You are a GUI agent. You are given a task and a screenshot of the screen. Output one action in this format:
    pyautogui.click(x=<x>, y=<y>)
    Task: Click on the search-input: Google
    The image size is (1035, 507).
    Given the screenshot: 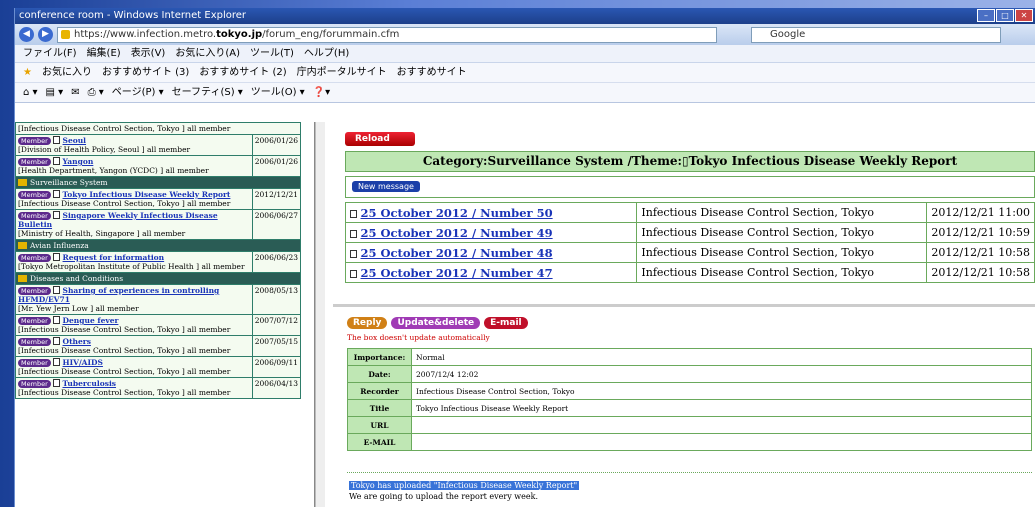 What is the action you would take?
    pyautogui.click(x=876, y=34)
    